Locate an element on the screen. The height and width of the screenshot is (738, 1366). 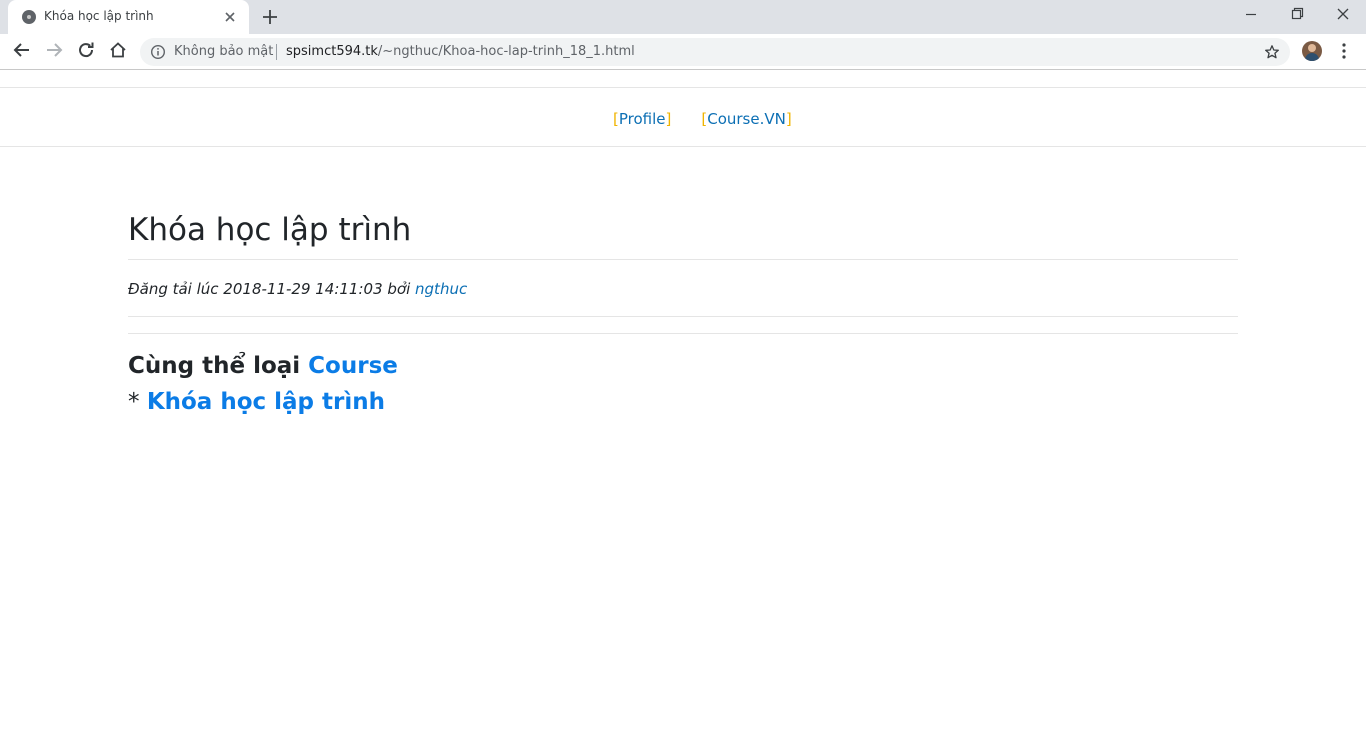
site-nav: [Profile] [Course.VN] is located at coordinates (683, 117).